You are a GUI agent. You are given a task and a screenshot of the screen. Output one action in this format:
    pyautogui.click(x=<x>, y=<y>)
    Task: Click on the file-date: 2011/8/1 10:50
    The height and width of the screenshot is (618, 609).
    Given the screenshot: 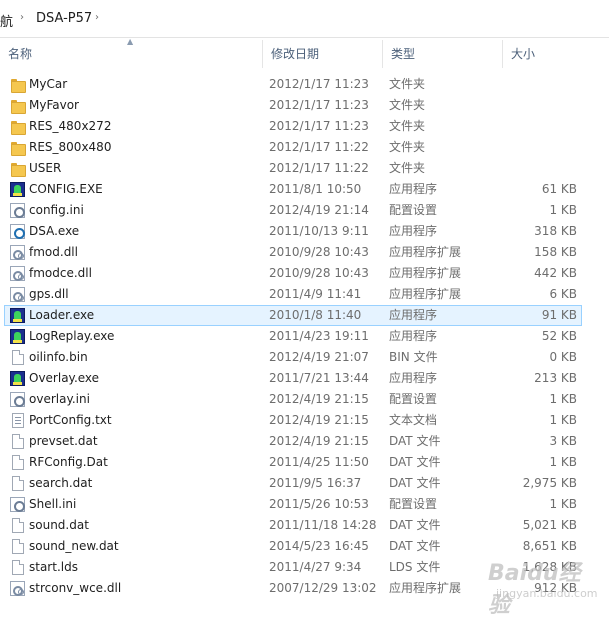 What is the action you would take?
    pyautogui.click(x=315, y=189)
    